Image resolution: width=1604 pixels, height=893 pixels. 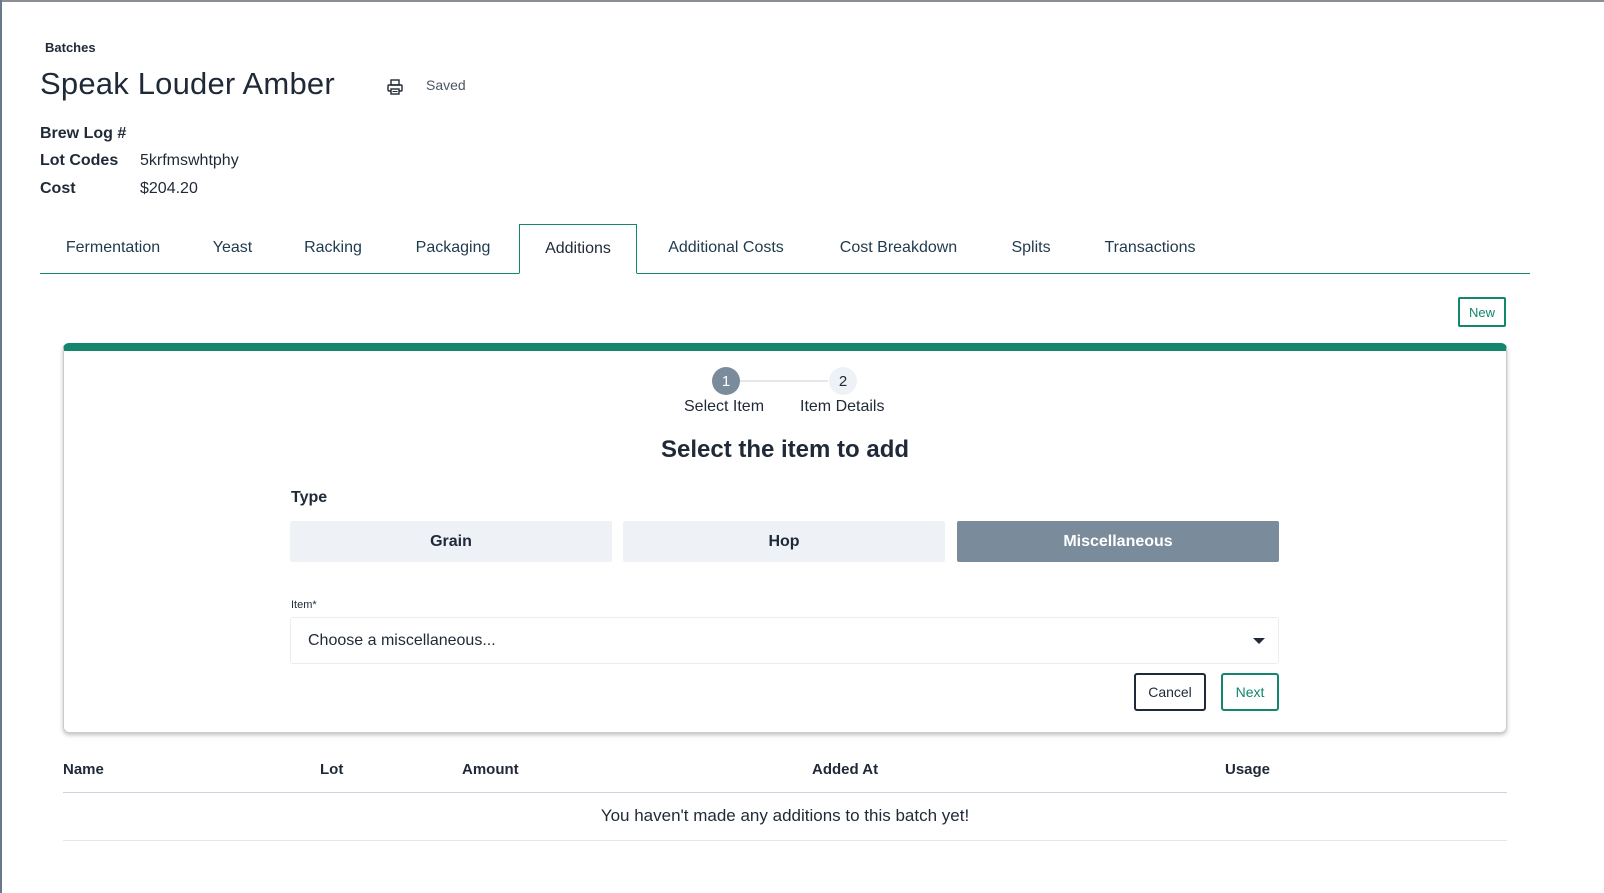 I want to click on type-hop-button: Hop, so click(x=784, y=541).